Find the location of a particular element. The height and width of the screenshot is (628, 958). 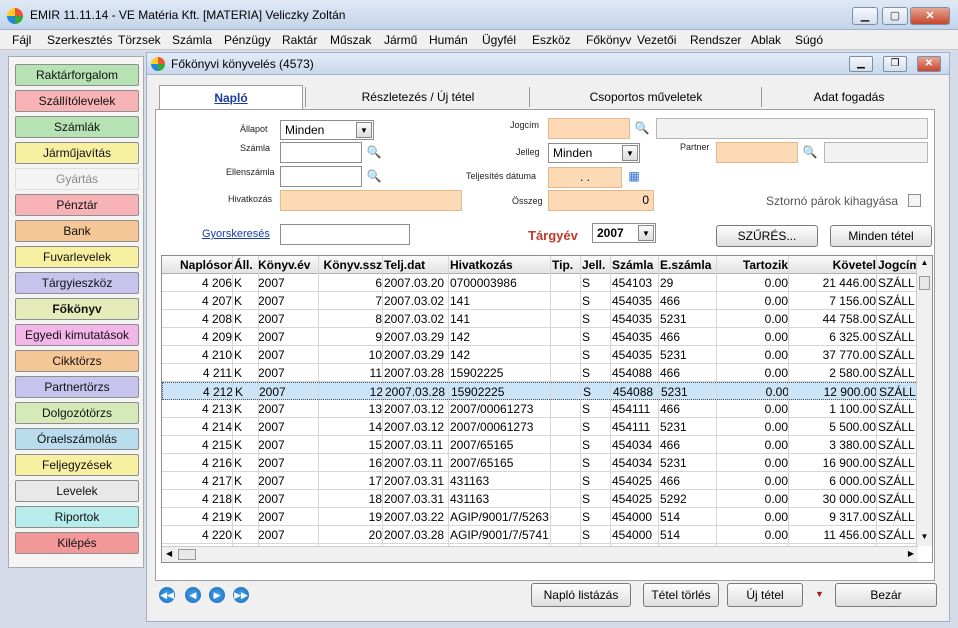

column-header: E.számla is located at coordinates (688, 265).